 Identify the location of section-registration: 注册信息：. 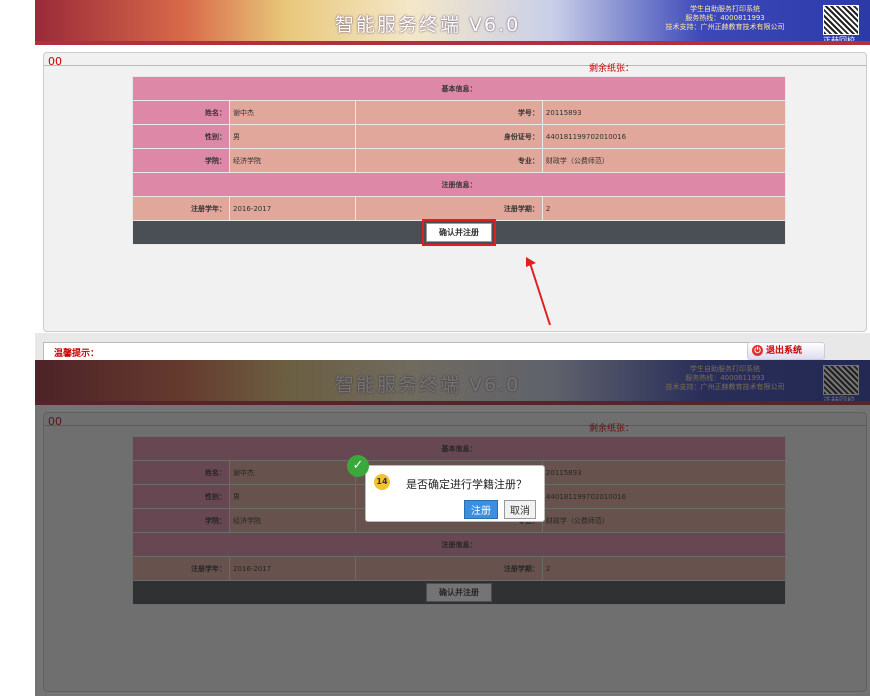
(459, 184).